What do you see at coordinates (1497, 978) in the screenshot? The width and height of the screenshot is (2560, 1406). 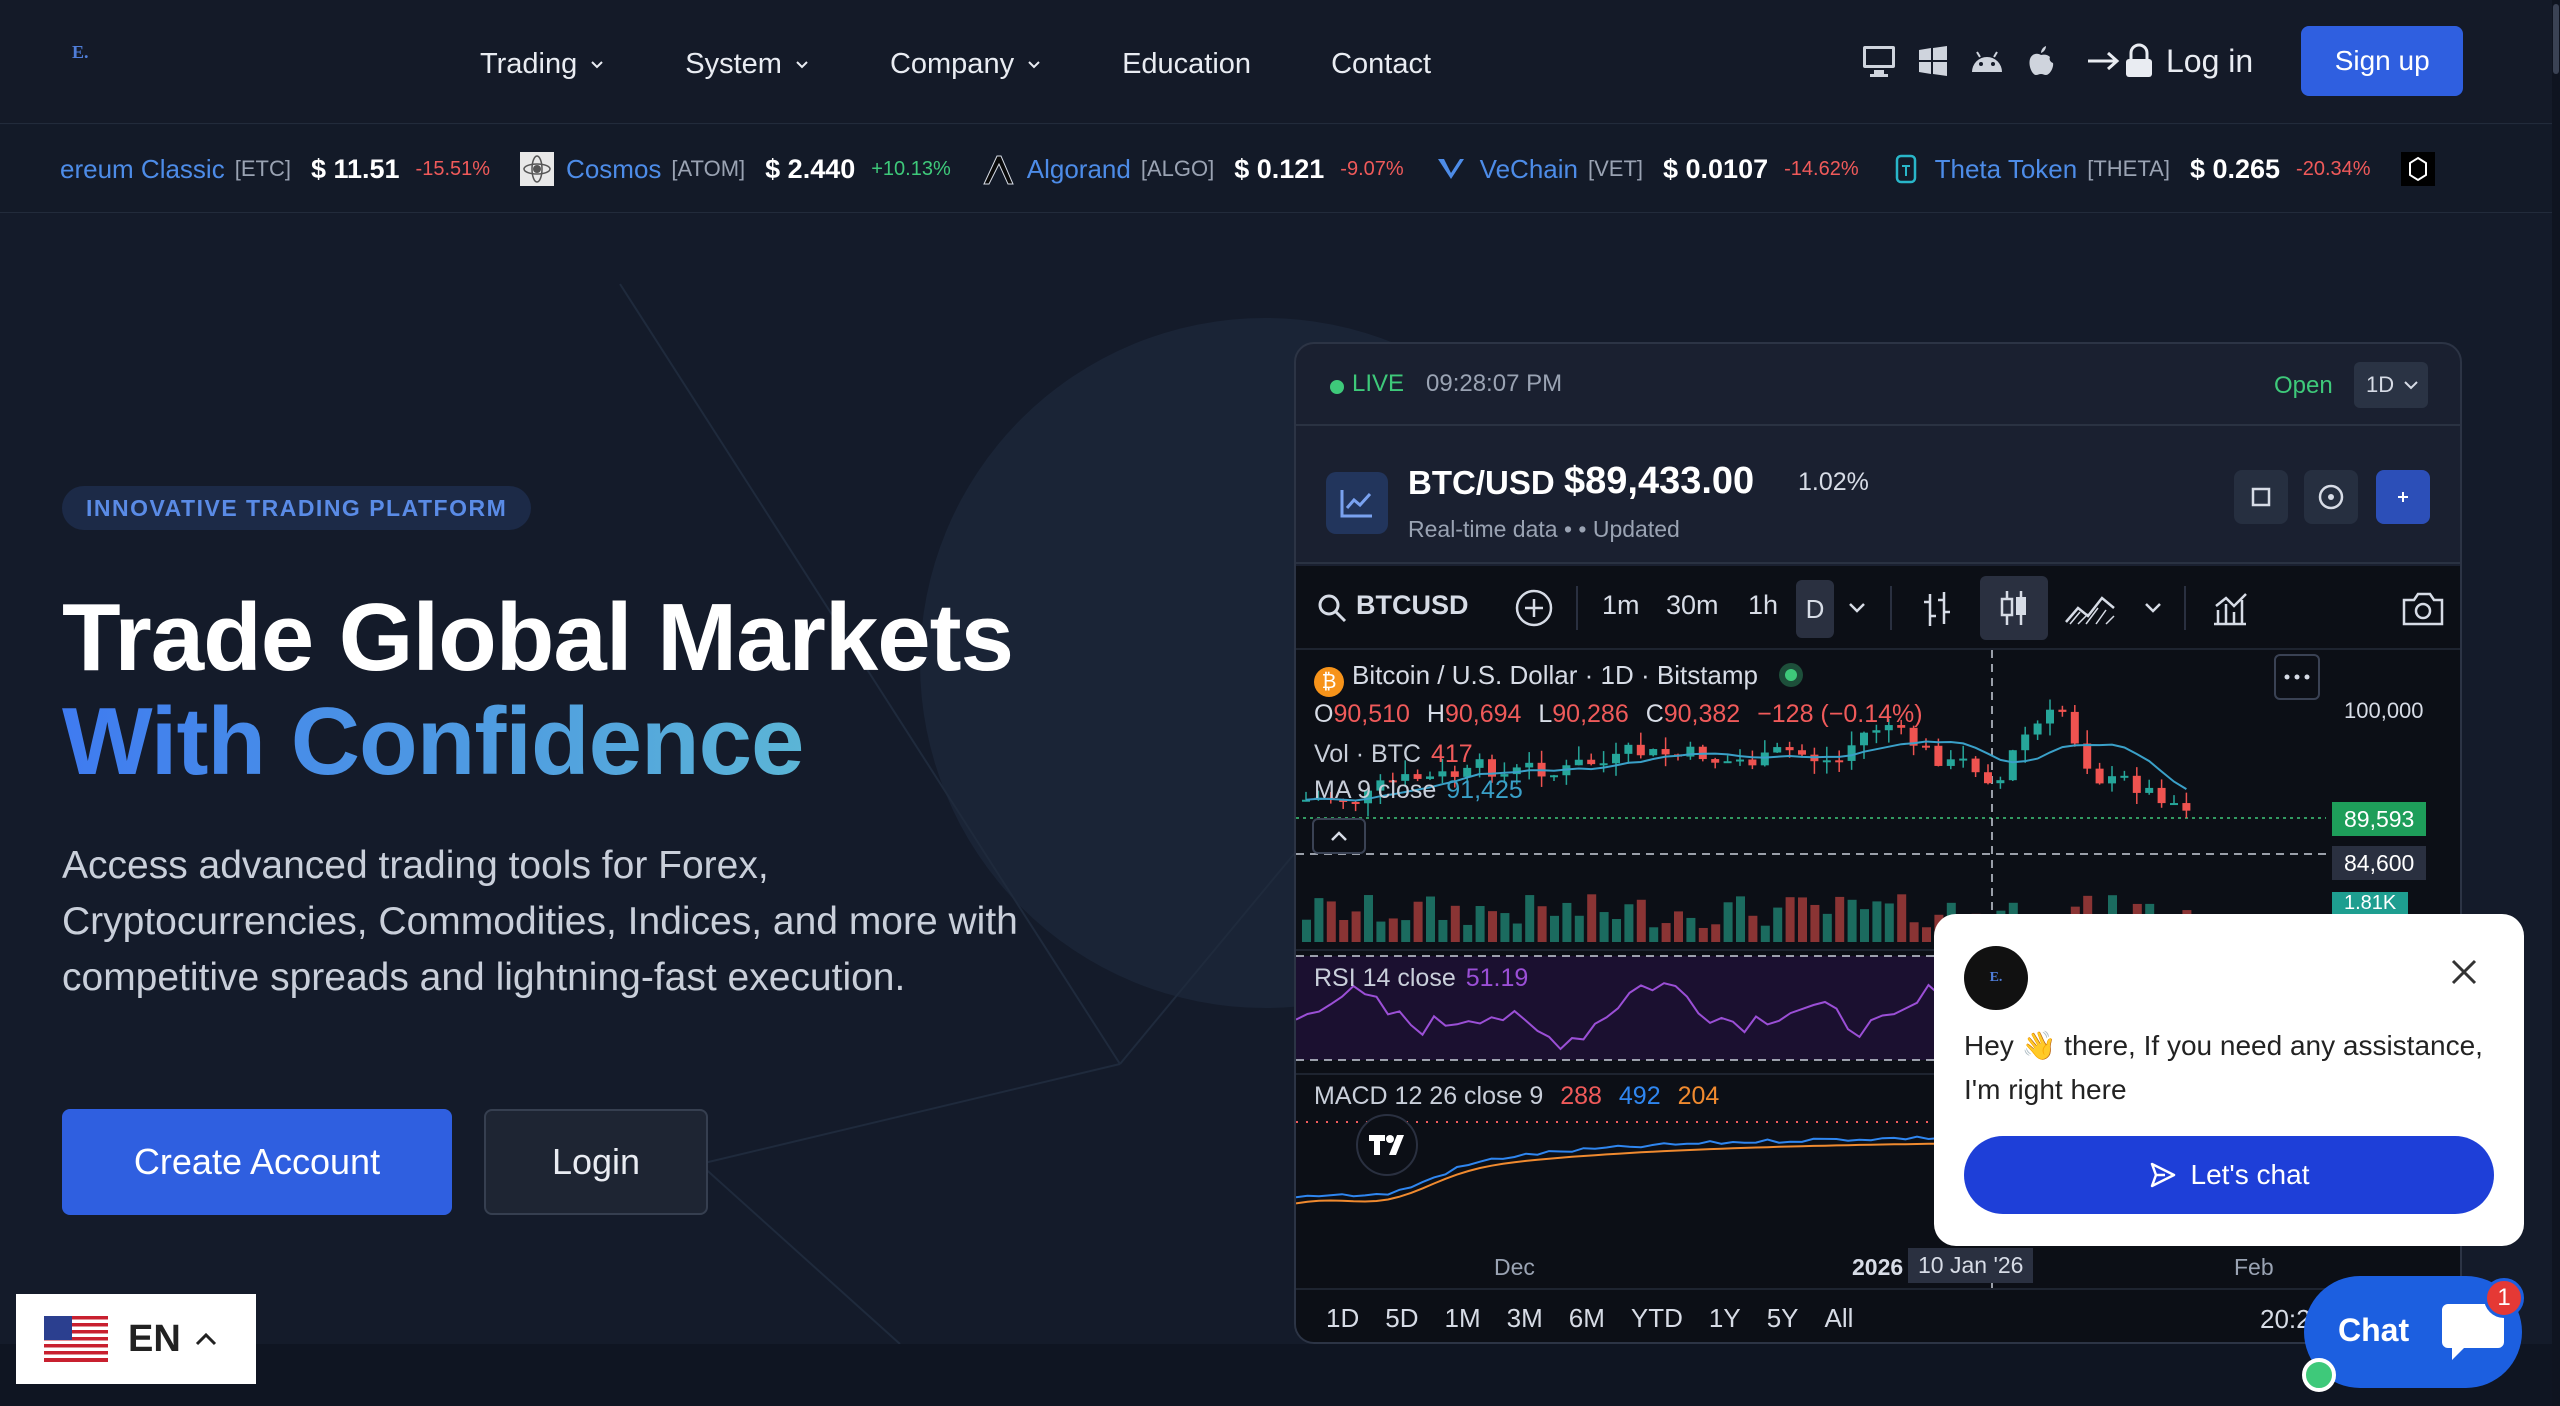 I see `rsi-value: 51.19` at bounding box center [1497, 978].